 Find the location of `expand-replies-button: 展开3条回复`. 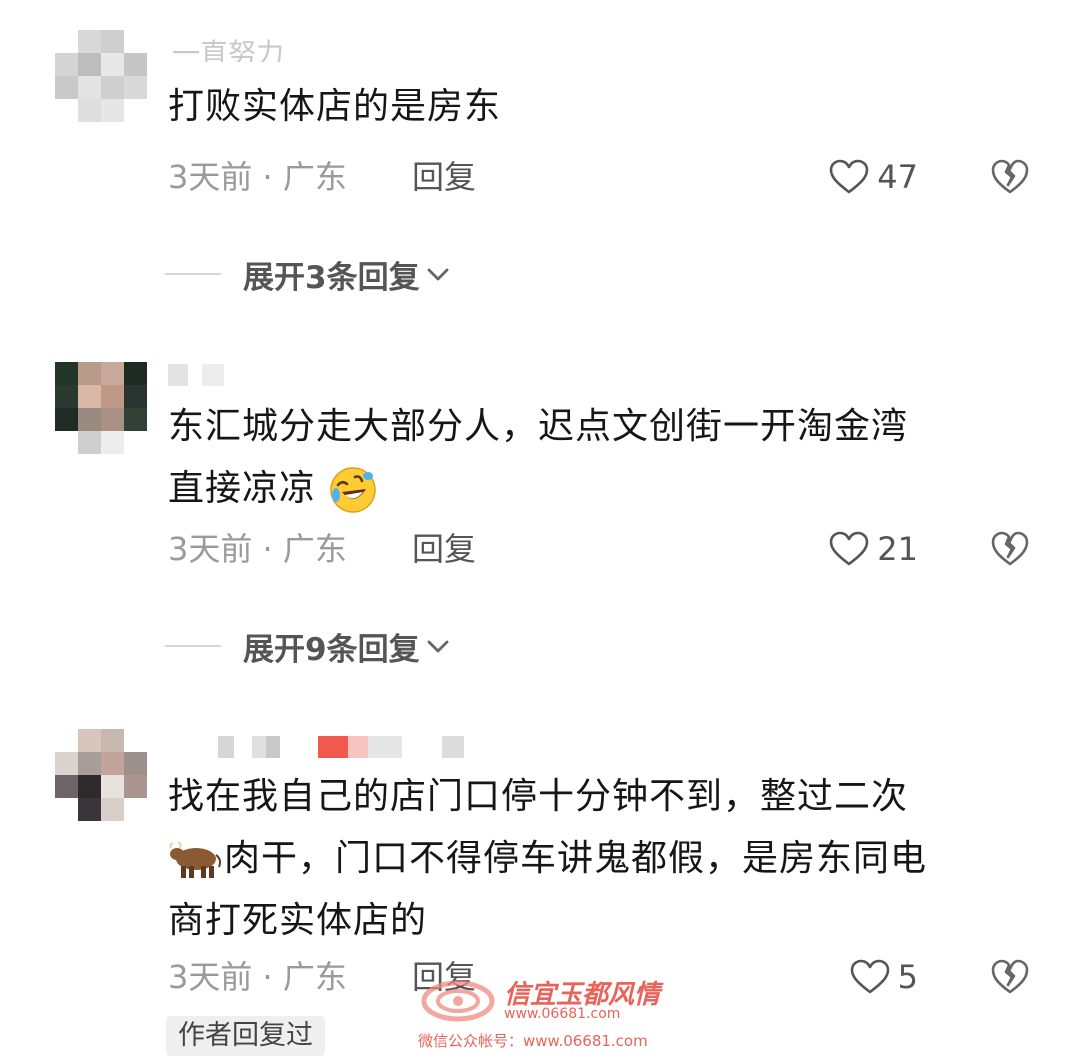

expand-replies-button: 展开3条回复 is located at coordinates (308, 274).